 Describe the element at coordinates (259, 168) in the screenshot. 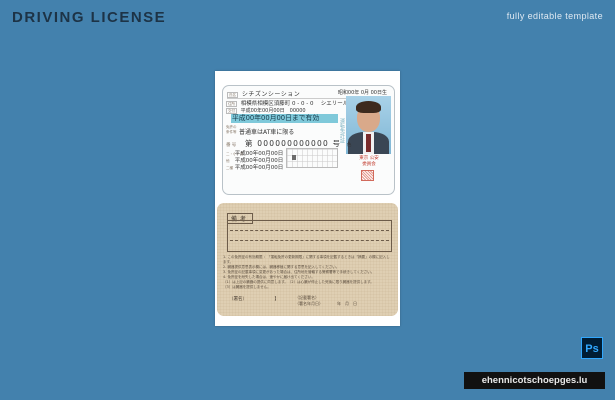

I see `license-class-date: 平成00年00月00日` at that location.